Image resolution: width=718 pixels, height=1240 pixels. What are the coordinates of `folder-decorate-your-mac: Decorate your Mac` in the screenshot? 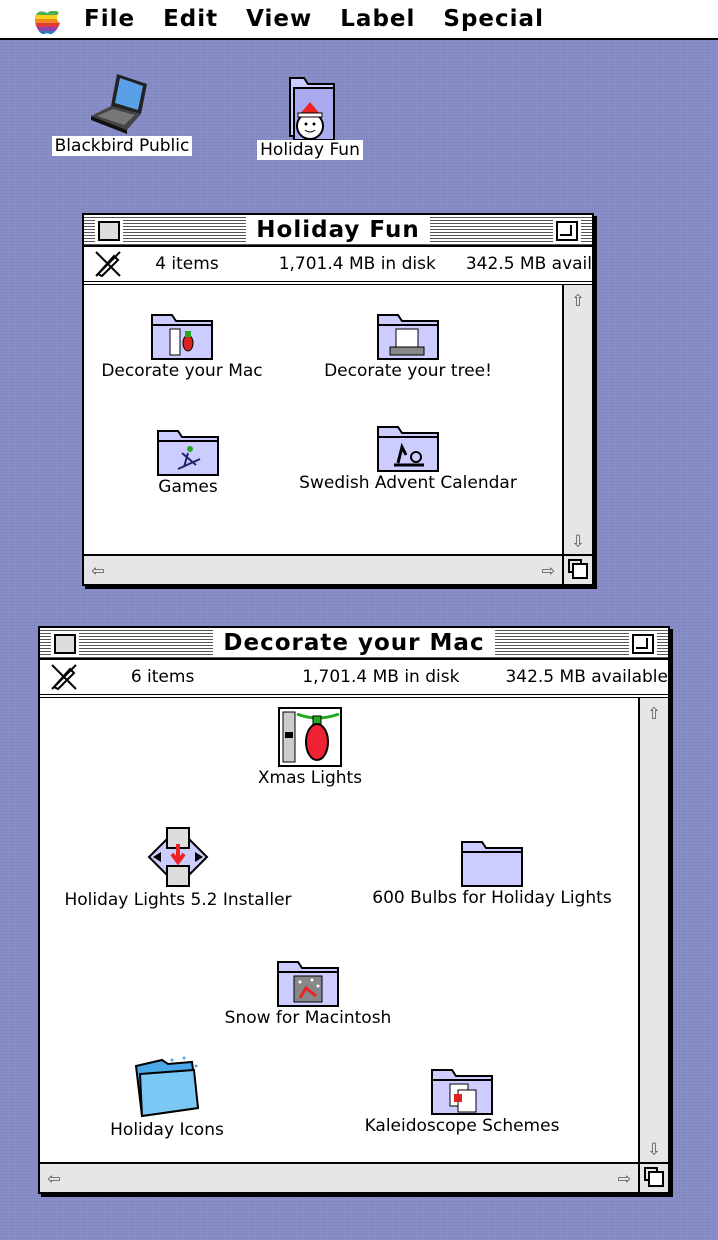 It's located at (182, 347).